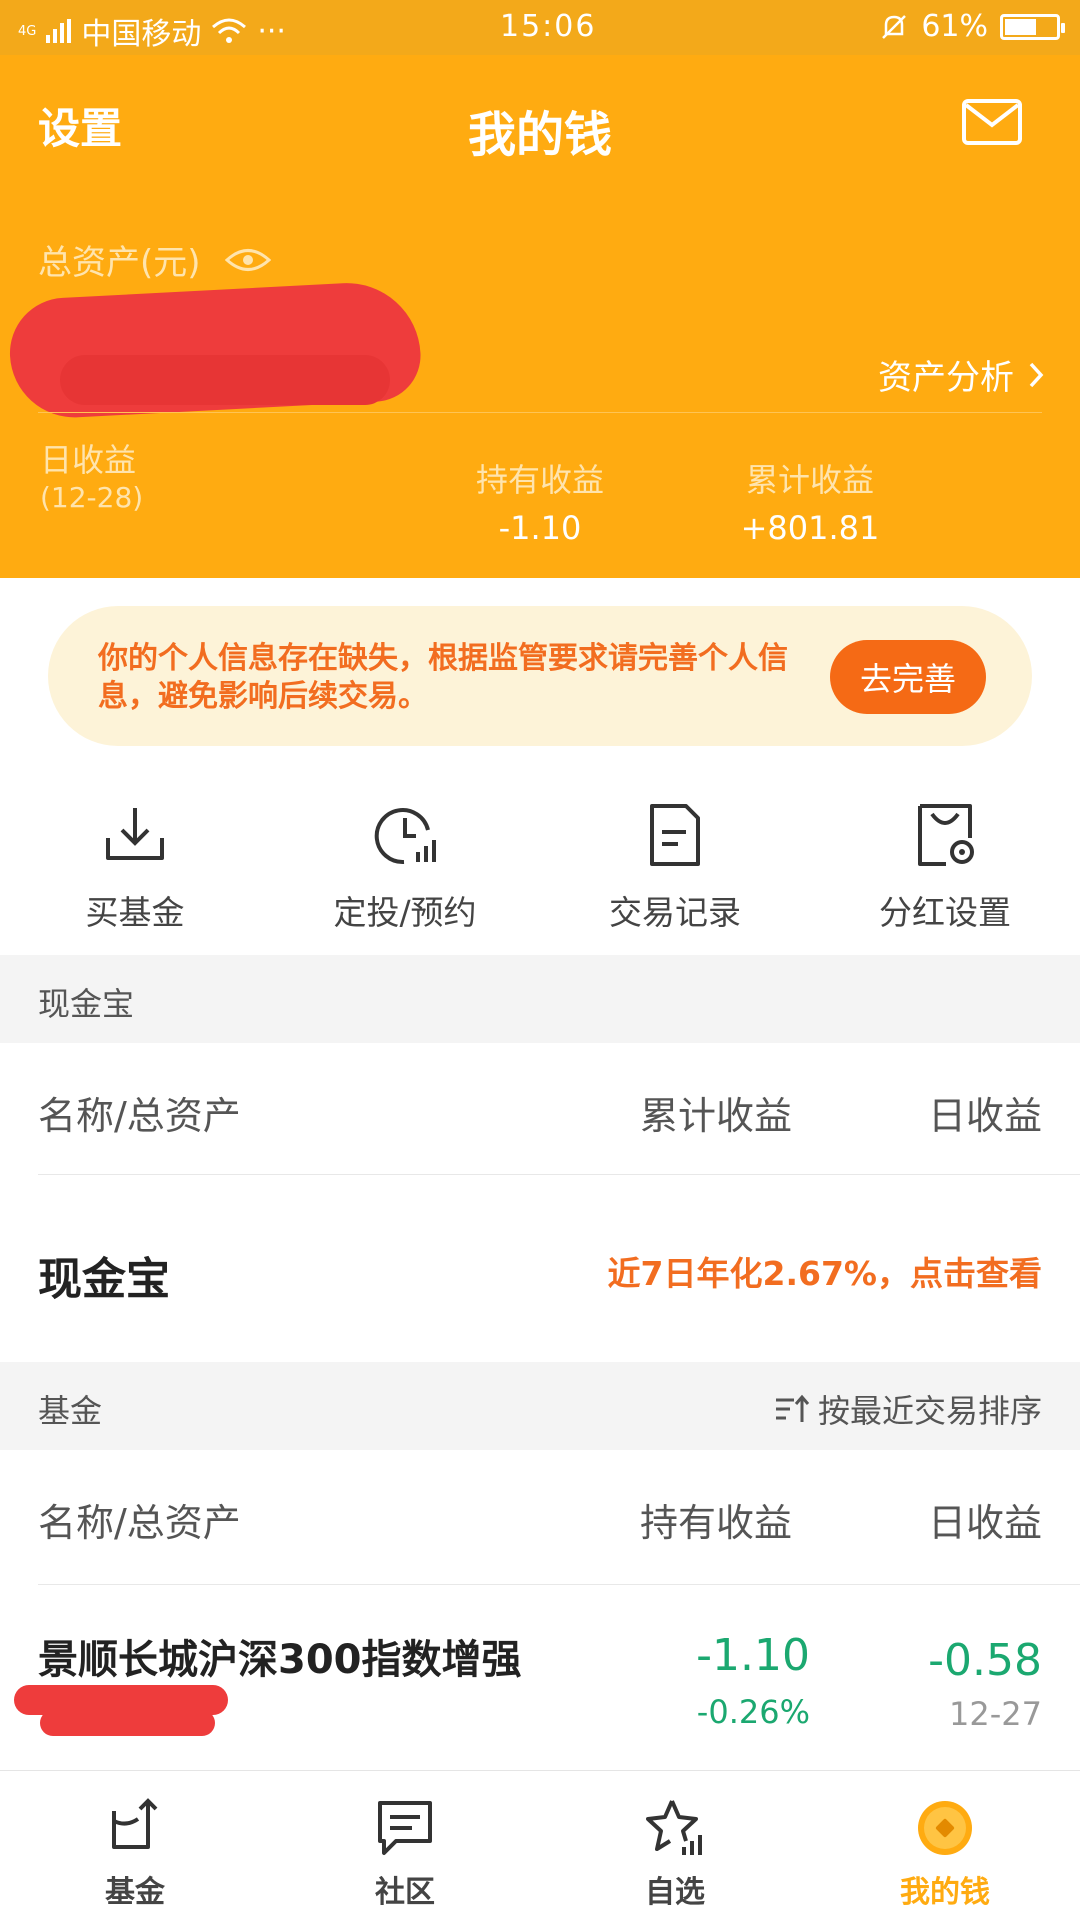 The width and height of the screenshot is (1080, 1920). What do you see at coordinates (540, 501) in the screenshot?
I see `holding-income-stat: 持有收益 -1.10` at bounding box center [540, 501].